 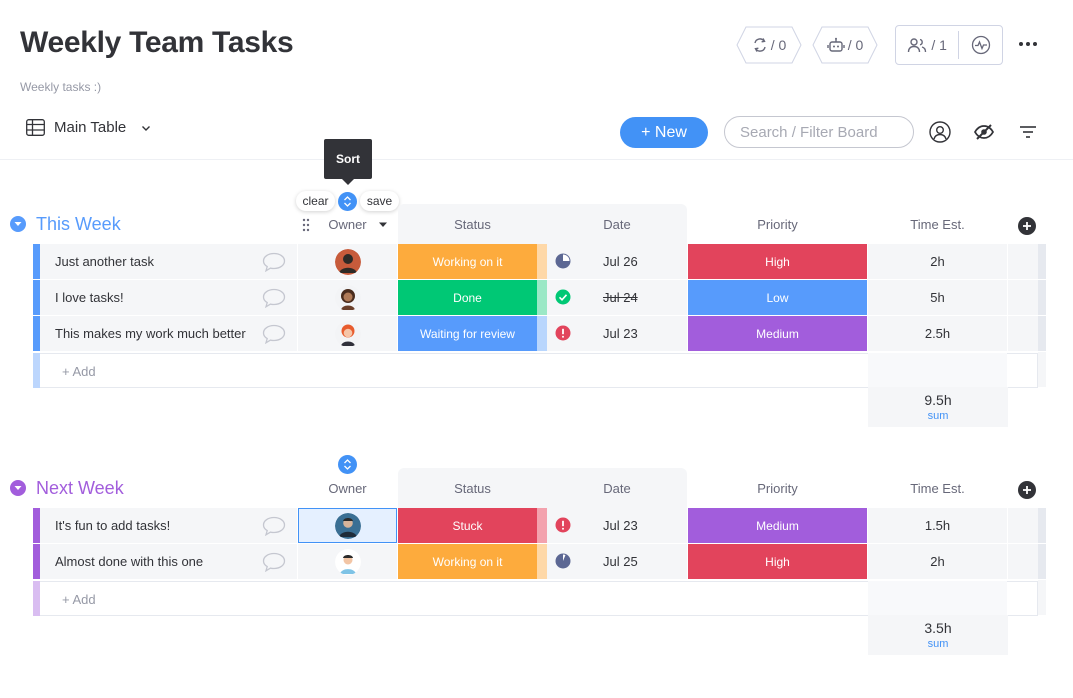 I want to click on check-circle-icon, so click(x=563, y=297).